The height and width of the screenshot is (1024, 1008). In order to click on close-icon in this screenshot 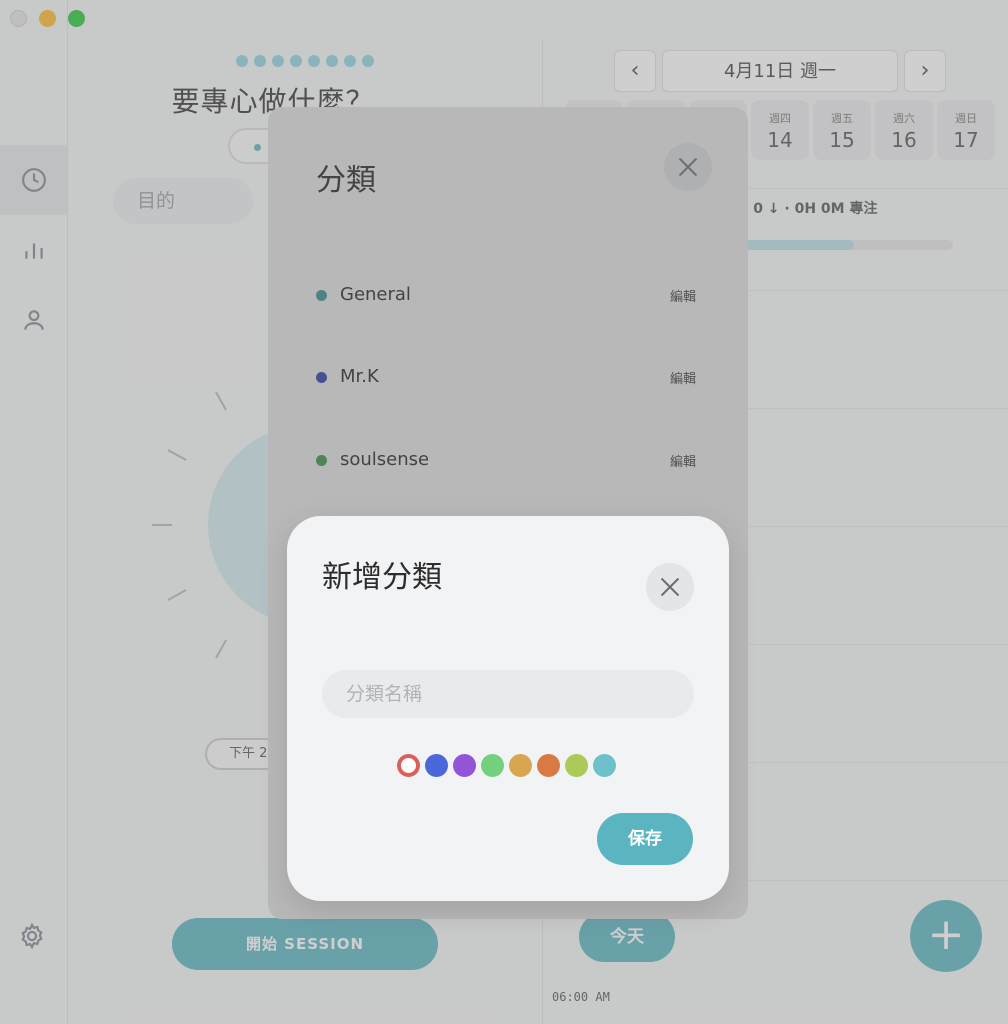, I will do `click(670, 587)`.